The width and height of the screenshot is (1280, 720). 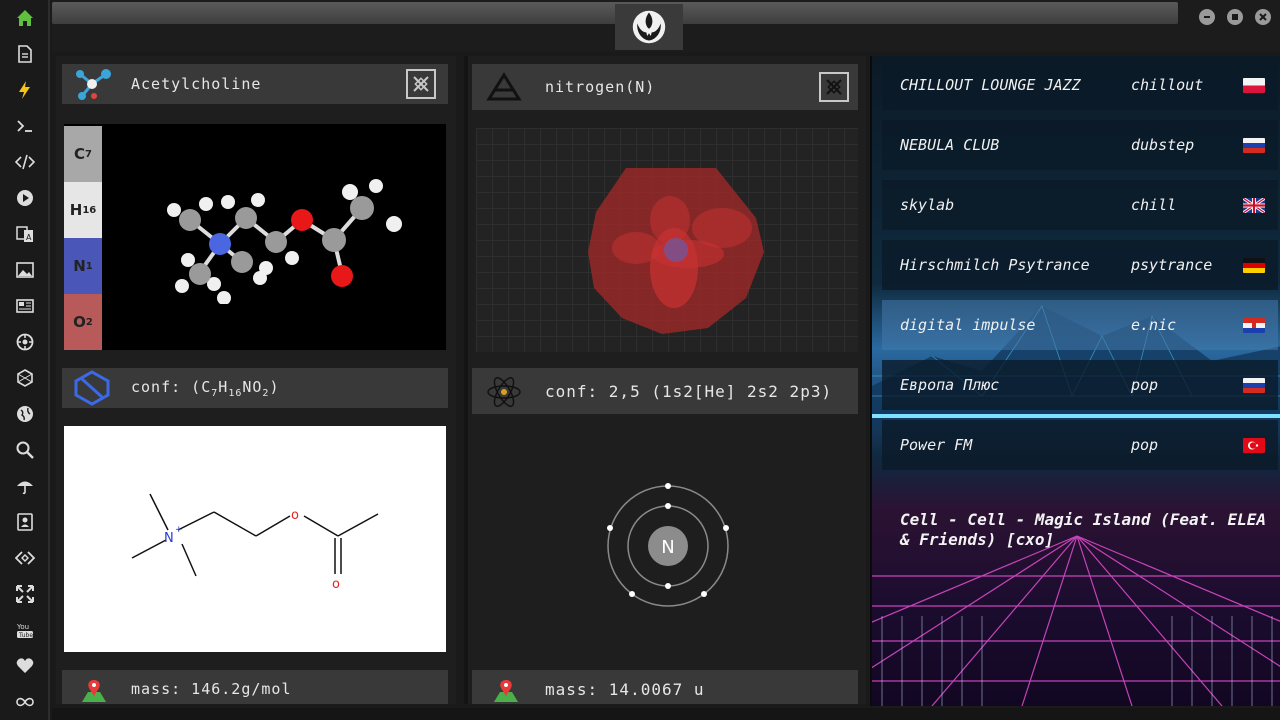 I want to click on close-window-icon, so click(x=1263, y=17).